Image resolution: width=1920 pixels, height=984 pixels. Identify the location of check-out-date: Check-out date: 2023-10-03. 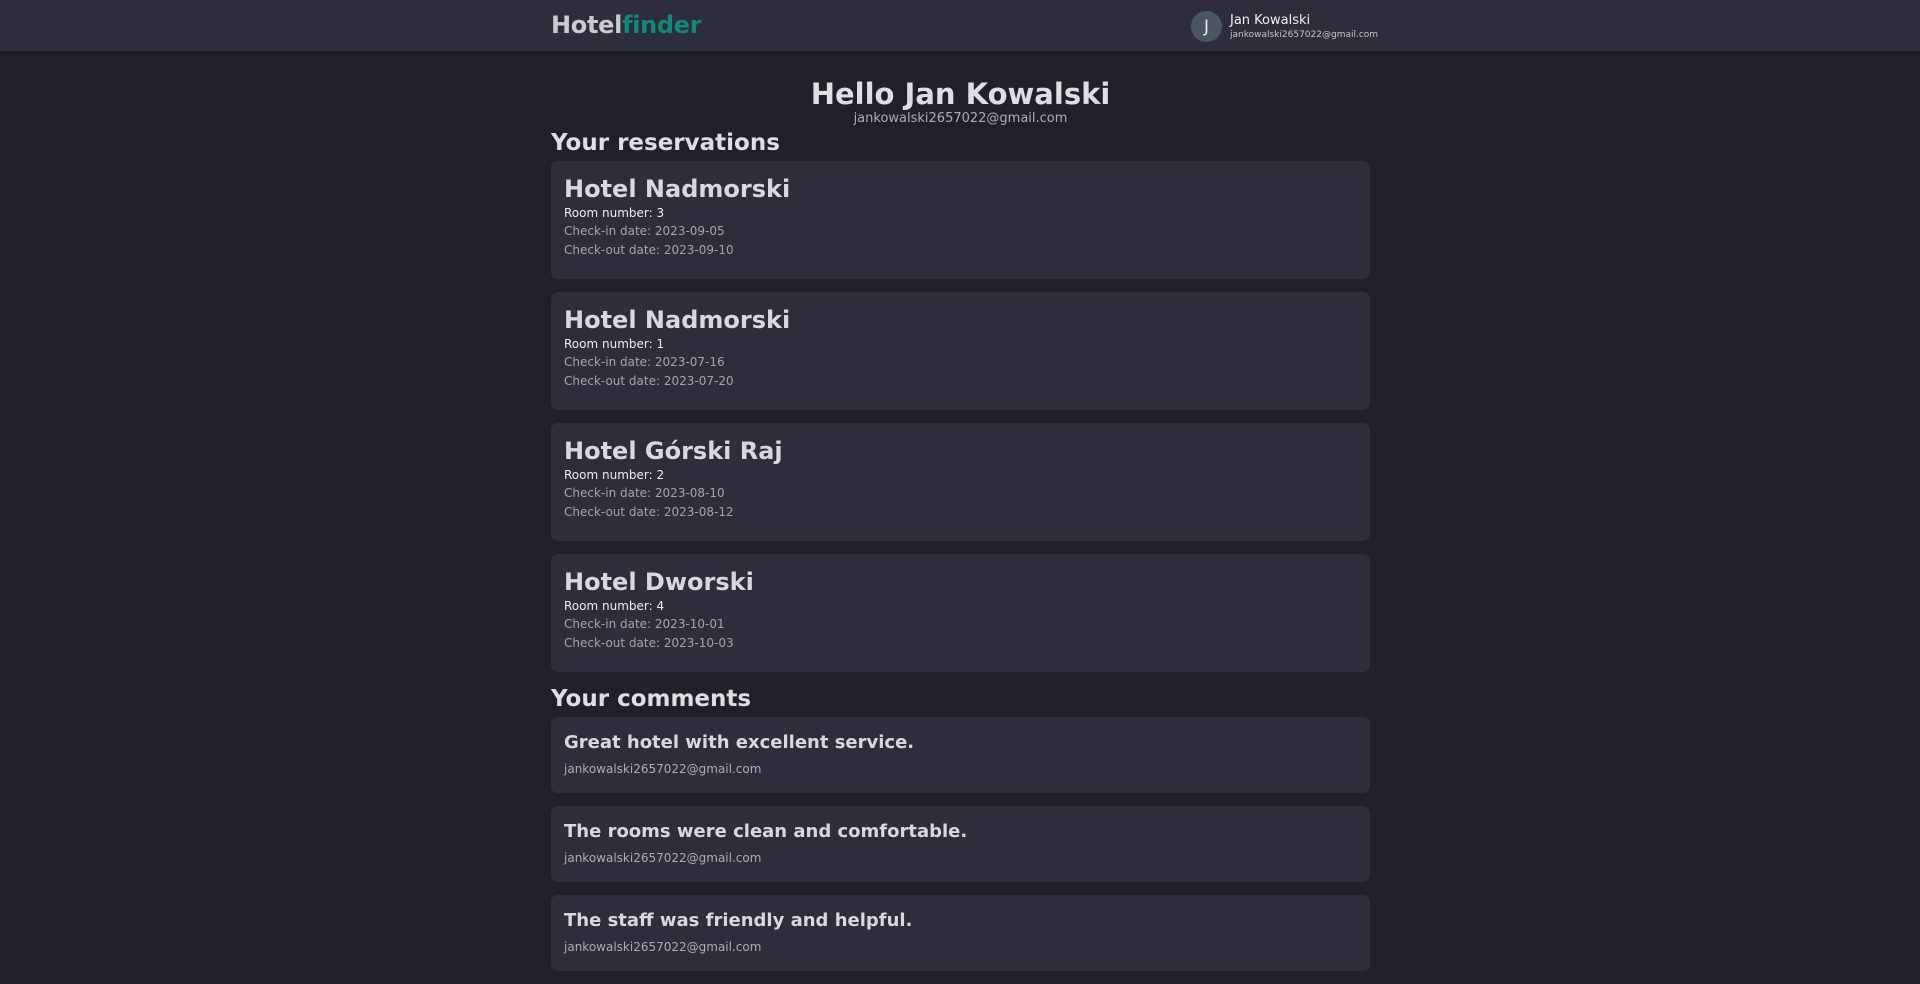
(649, 643).